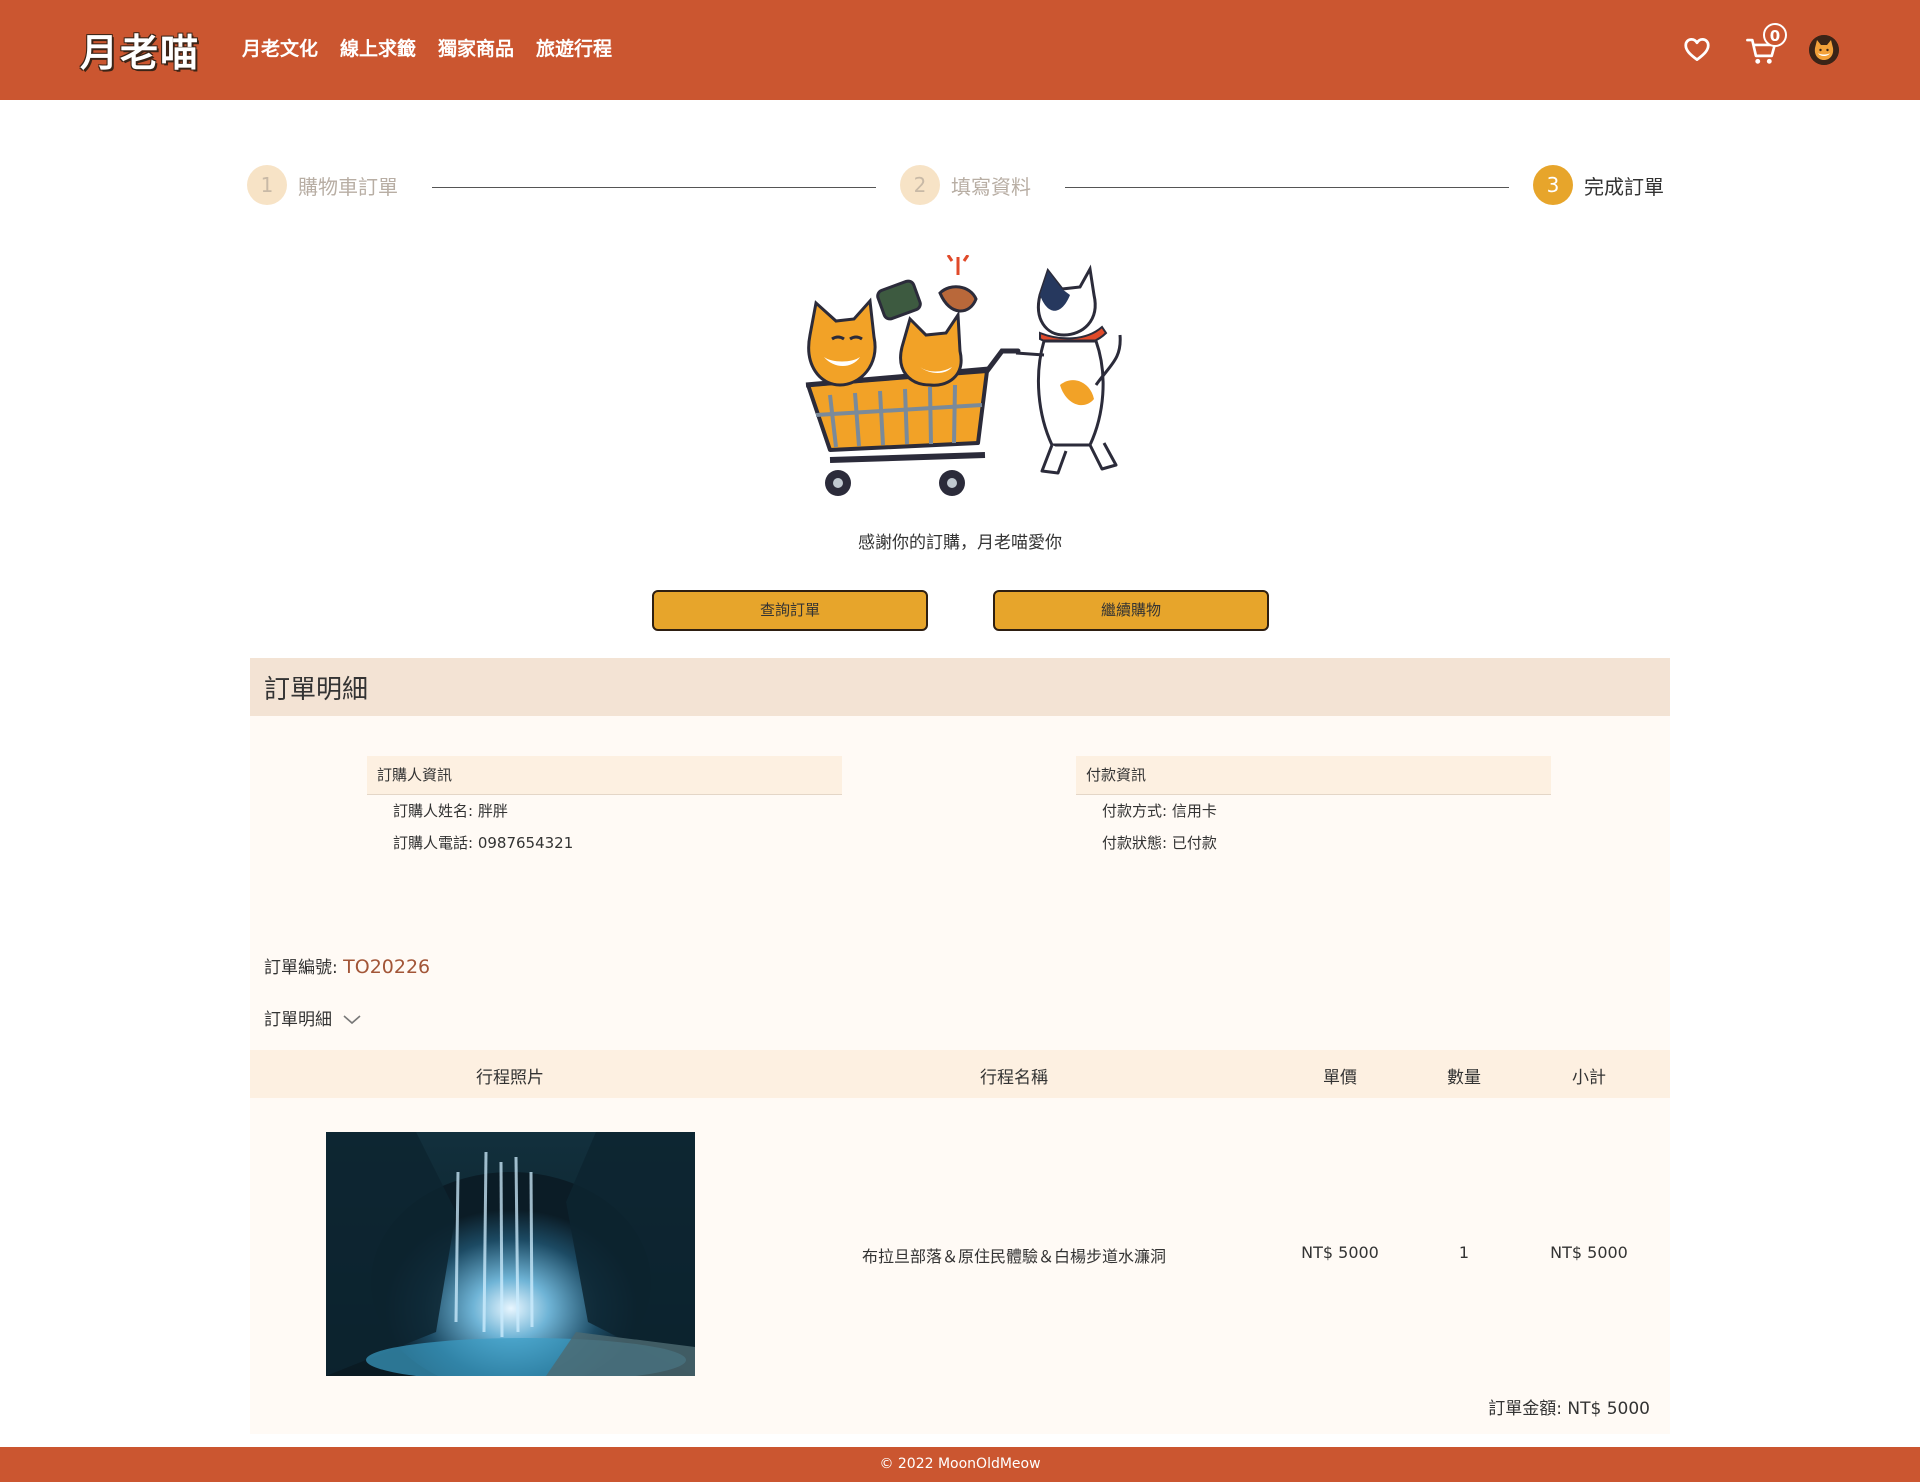 Image resolution: width=1920 pixels, height=1482 pixels. Describe the element at coordinates (450, 811) in the screenshot. I see `buyer-name: 訂購人姓名: 胖胖` at that location.